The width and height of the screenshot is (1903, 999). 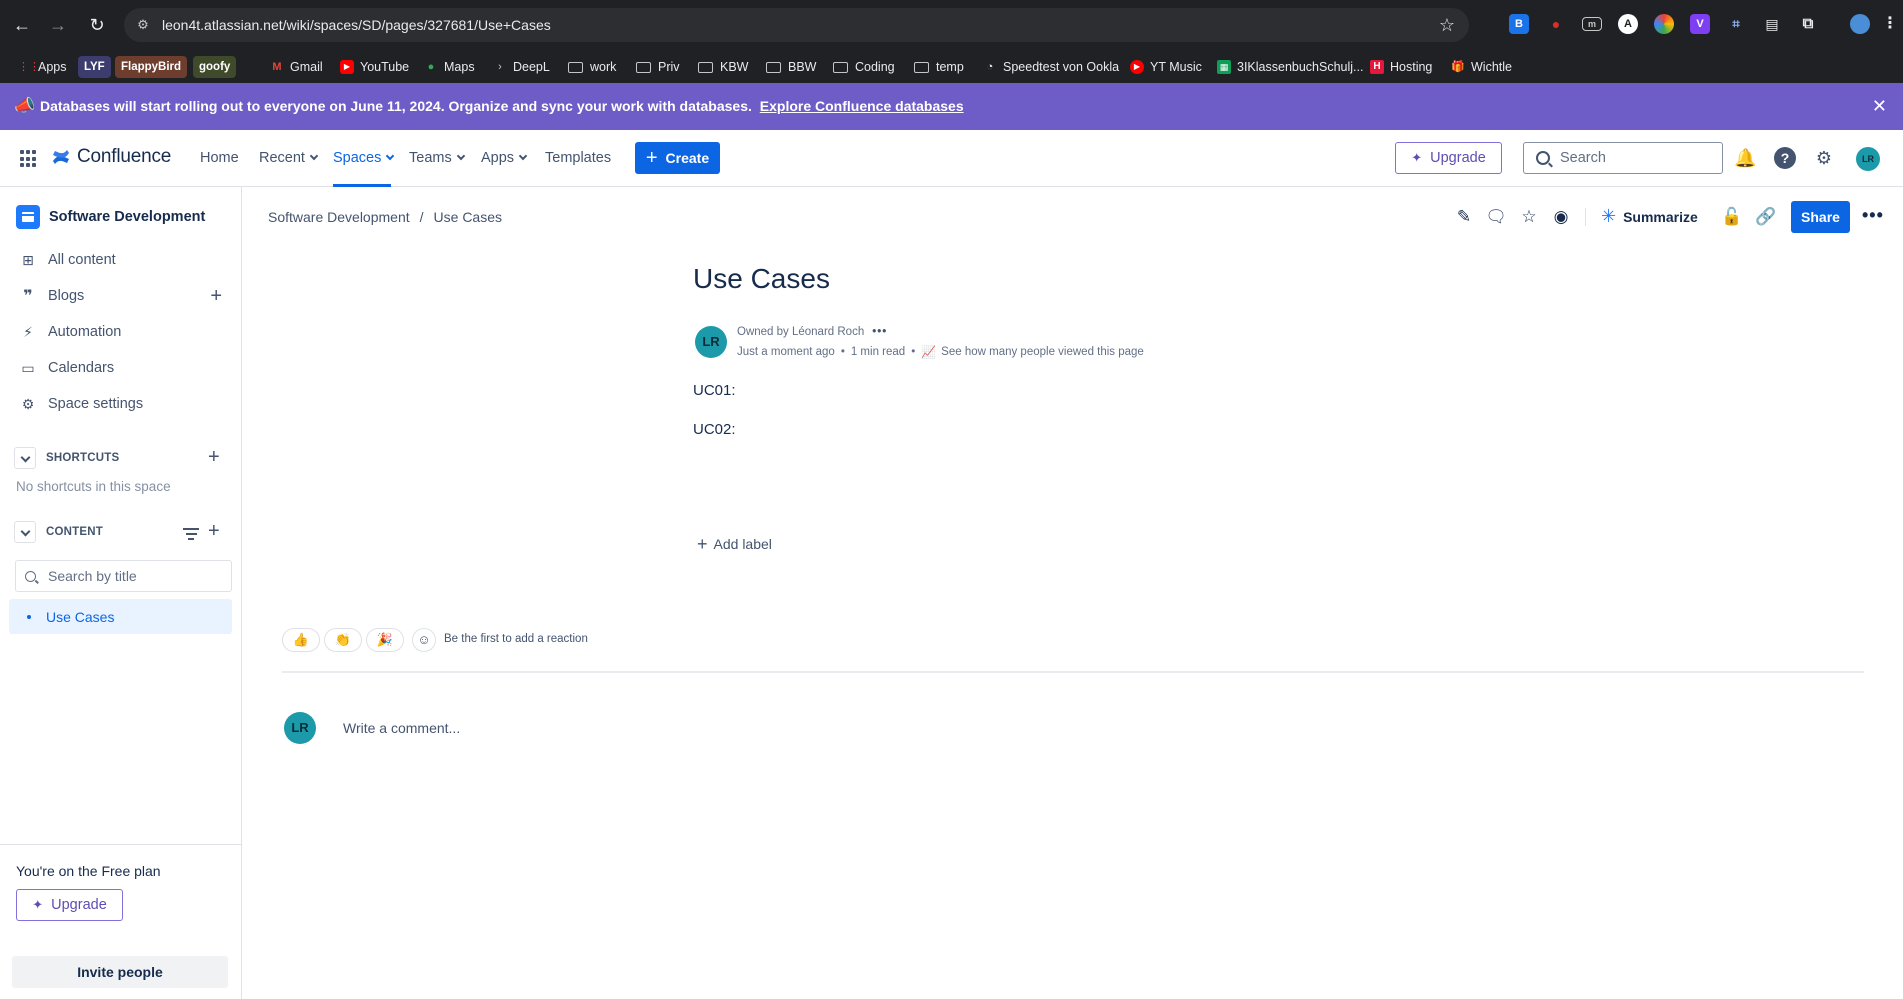 What do you see at coordinates (296, 67) in the screenshot?
I see `bookmark-gmail: M Gmail` at bounding box center [296, 67].